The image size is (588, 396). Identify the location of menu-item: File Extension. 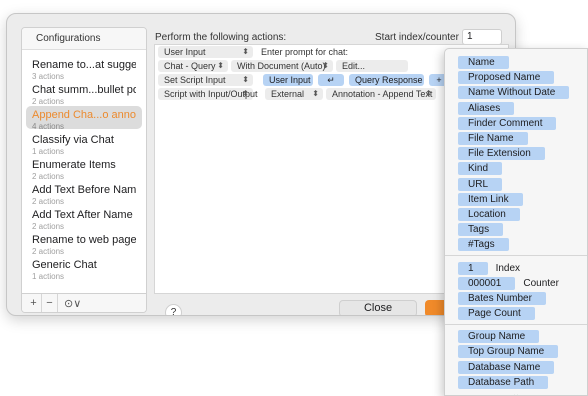
(516, 153).